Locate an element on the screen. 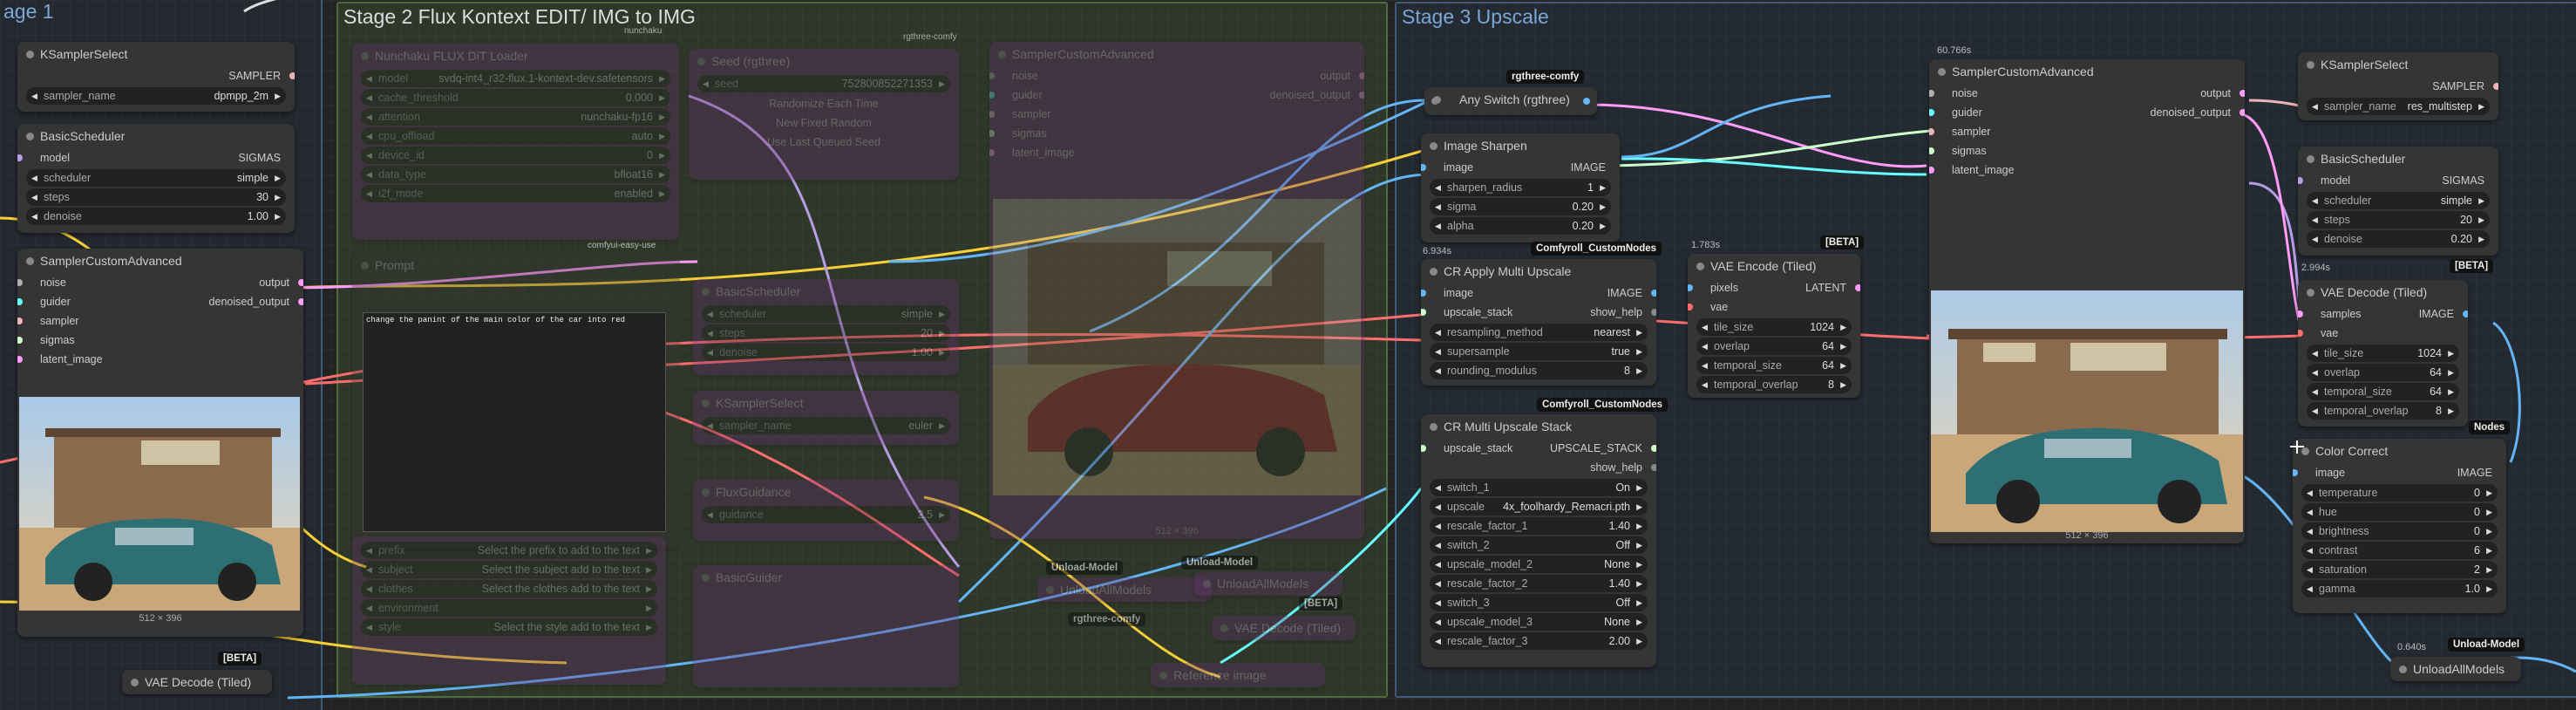 The height and width of the screenshot is (710, 2576). vae-decode-node-1: VAE Decode (Tiled) is located at coordinates (197, 682).